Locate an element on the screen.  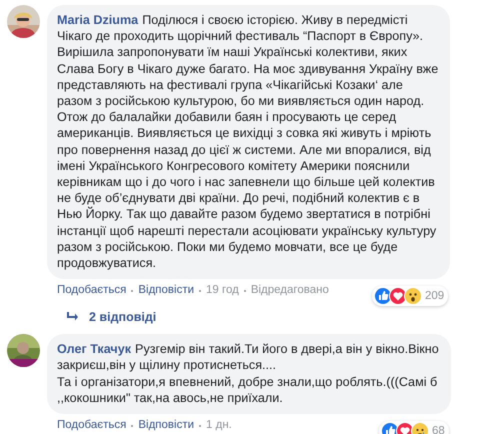
replies-link: 2 відповіді is located at coordinates (122, 317).